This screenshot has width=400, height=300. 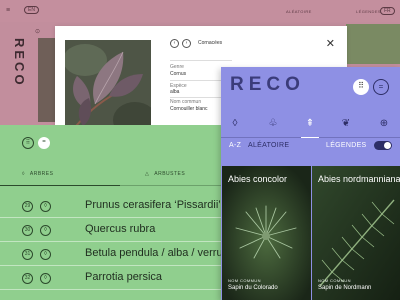 What do you see at coordinates (253, 288) in the screenshot?
I see `common-name-value: Sapin du Colorado` at bounding box center [253, 288].